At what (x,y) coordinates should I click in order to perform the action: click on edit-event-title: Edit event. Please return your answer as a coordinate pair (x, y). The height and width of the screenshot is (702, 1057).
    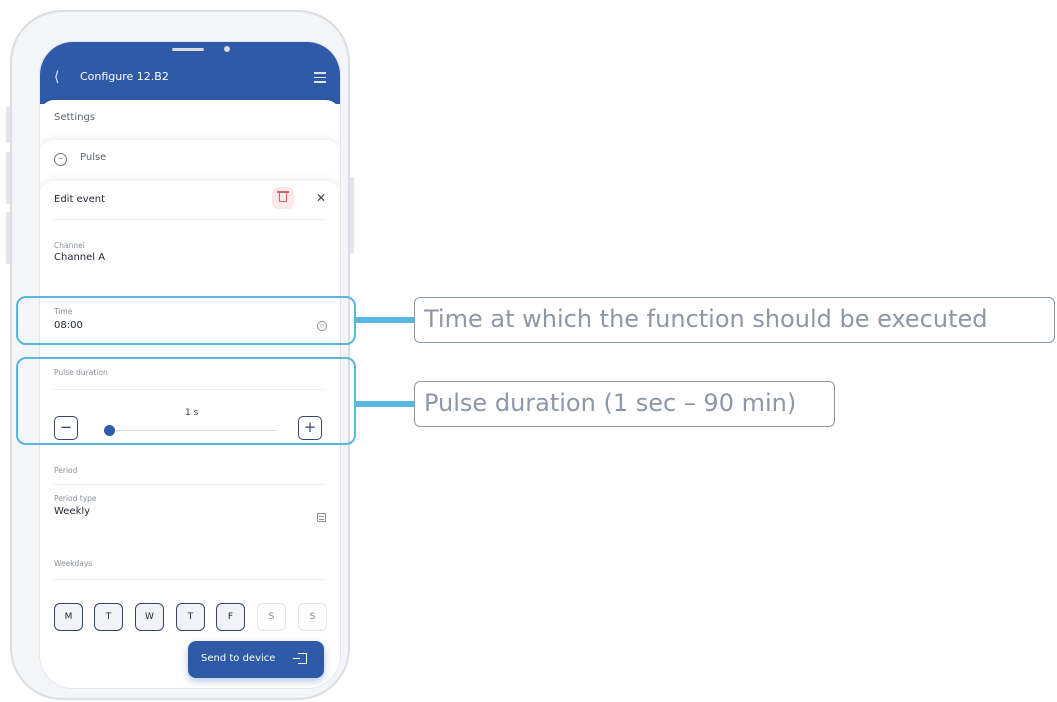
    Looking at the image, I should click on (80, 199).